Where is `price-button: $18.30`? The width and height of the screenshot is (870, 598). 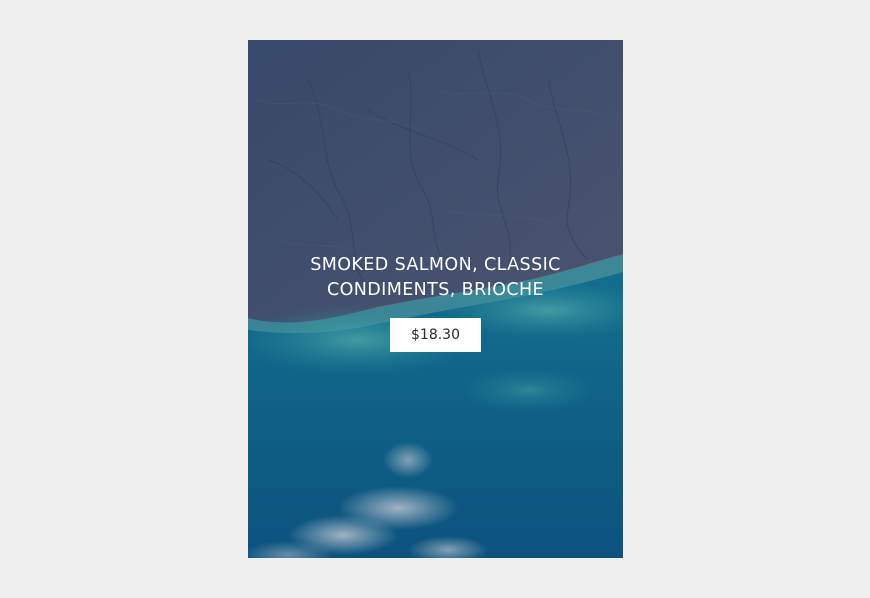 price-button: $18.30 is located at coordinates (435, 335).